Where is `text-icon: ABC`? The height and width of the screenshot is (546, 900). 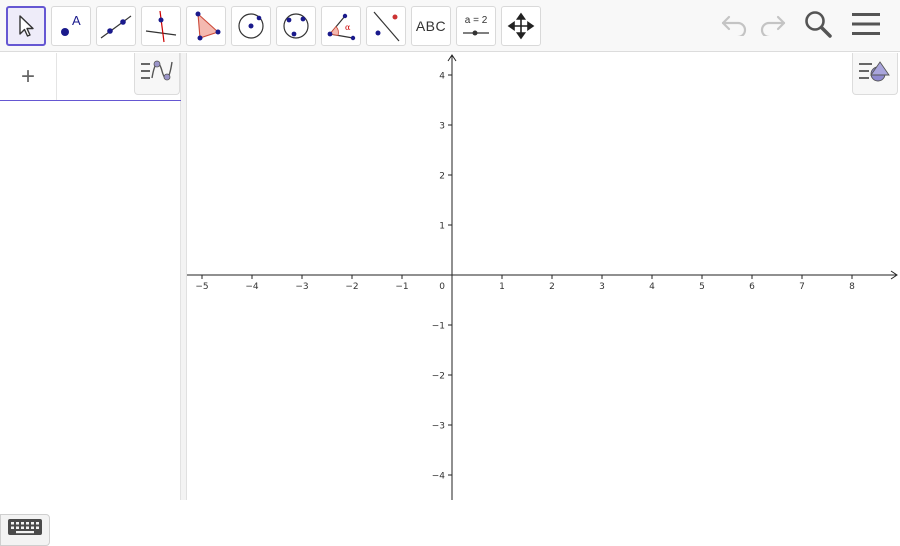 text-icon: ABC is located at coordinates (431, 26).